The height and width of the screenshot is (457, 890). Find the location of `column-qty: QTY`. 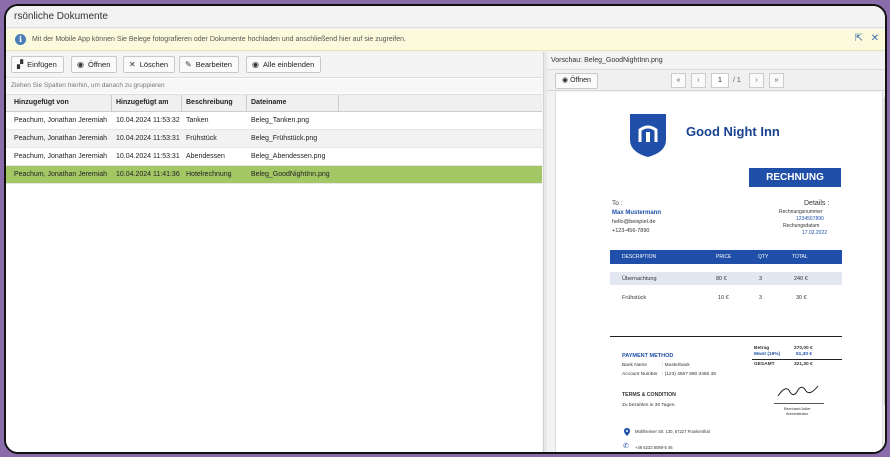

column-qty: QTY is located at coordinates (763, 257).